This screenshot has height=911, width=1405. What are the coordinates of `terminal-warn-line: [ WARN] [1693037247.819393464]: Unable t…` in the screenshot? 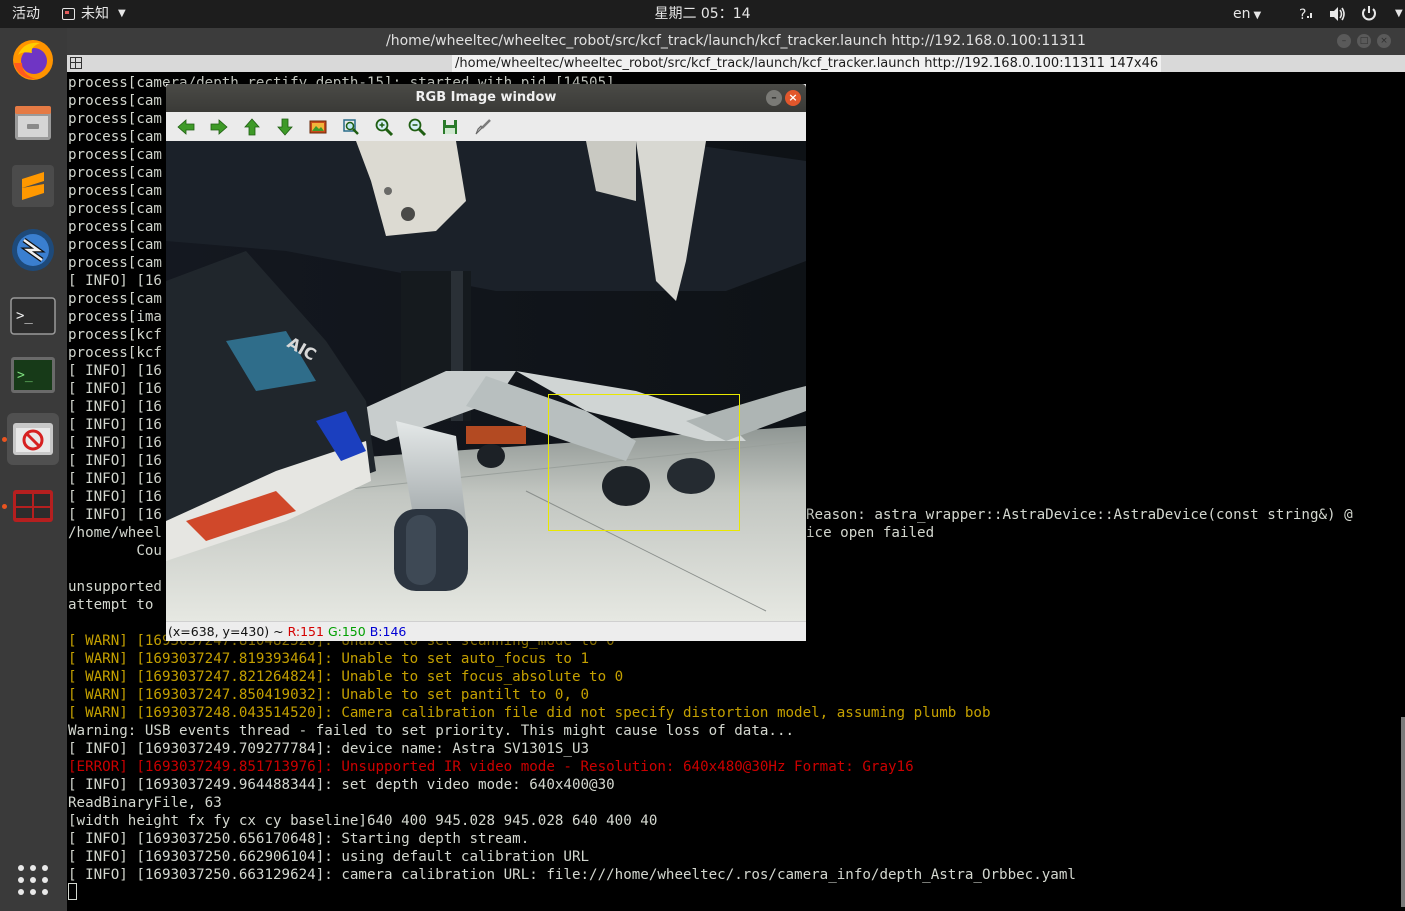 It's located at (329, 659).